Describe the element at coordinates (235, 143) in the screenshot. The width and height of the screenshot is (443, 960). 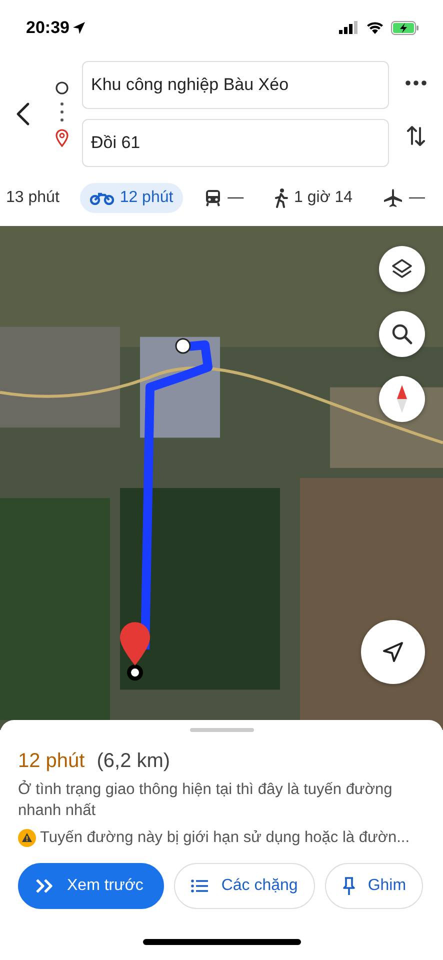
I see `destination-field: Đồi 61` at that location.